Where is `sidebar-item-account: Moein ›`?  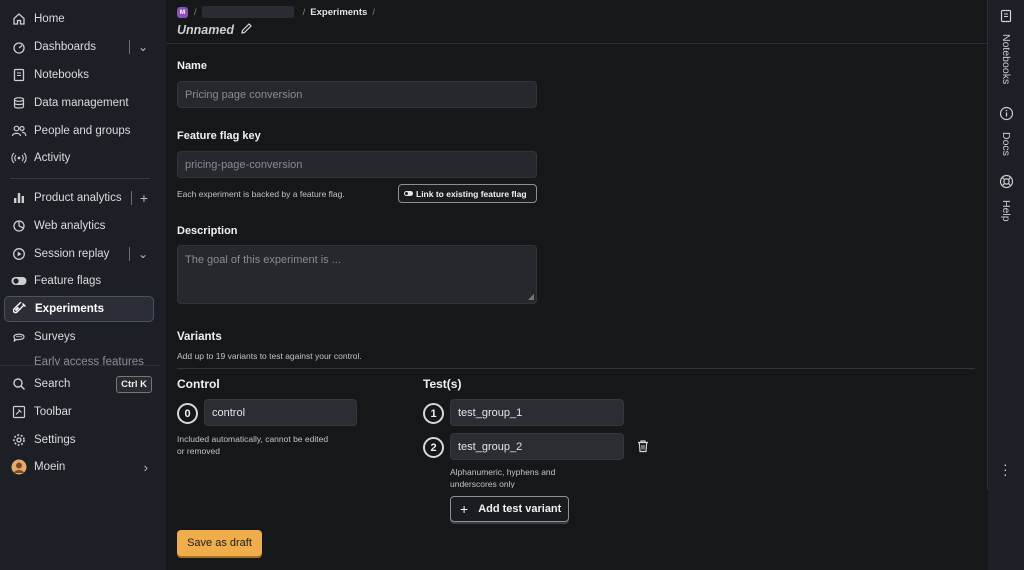
sidebar-item-account: Moein › is located at coordinates (79, 467).